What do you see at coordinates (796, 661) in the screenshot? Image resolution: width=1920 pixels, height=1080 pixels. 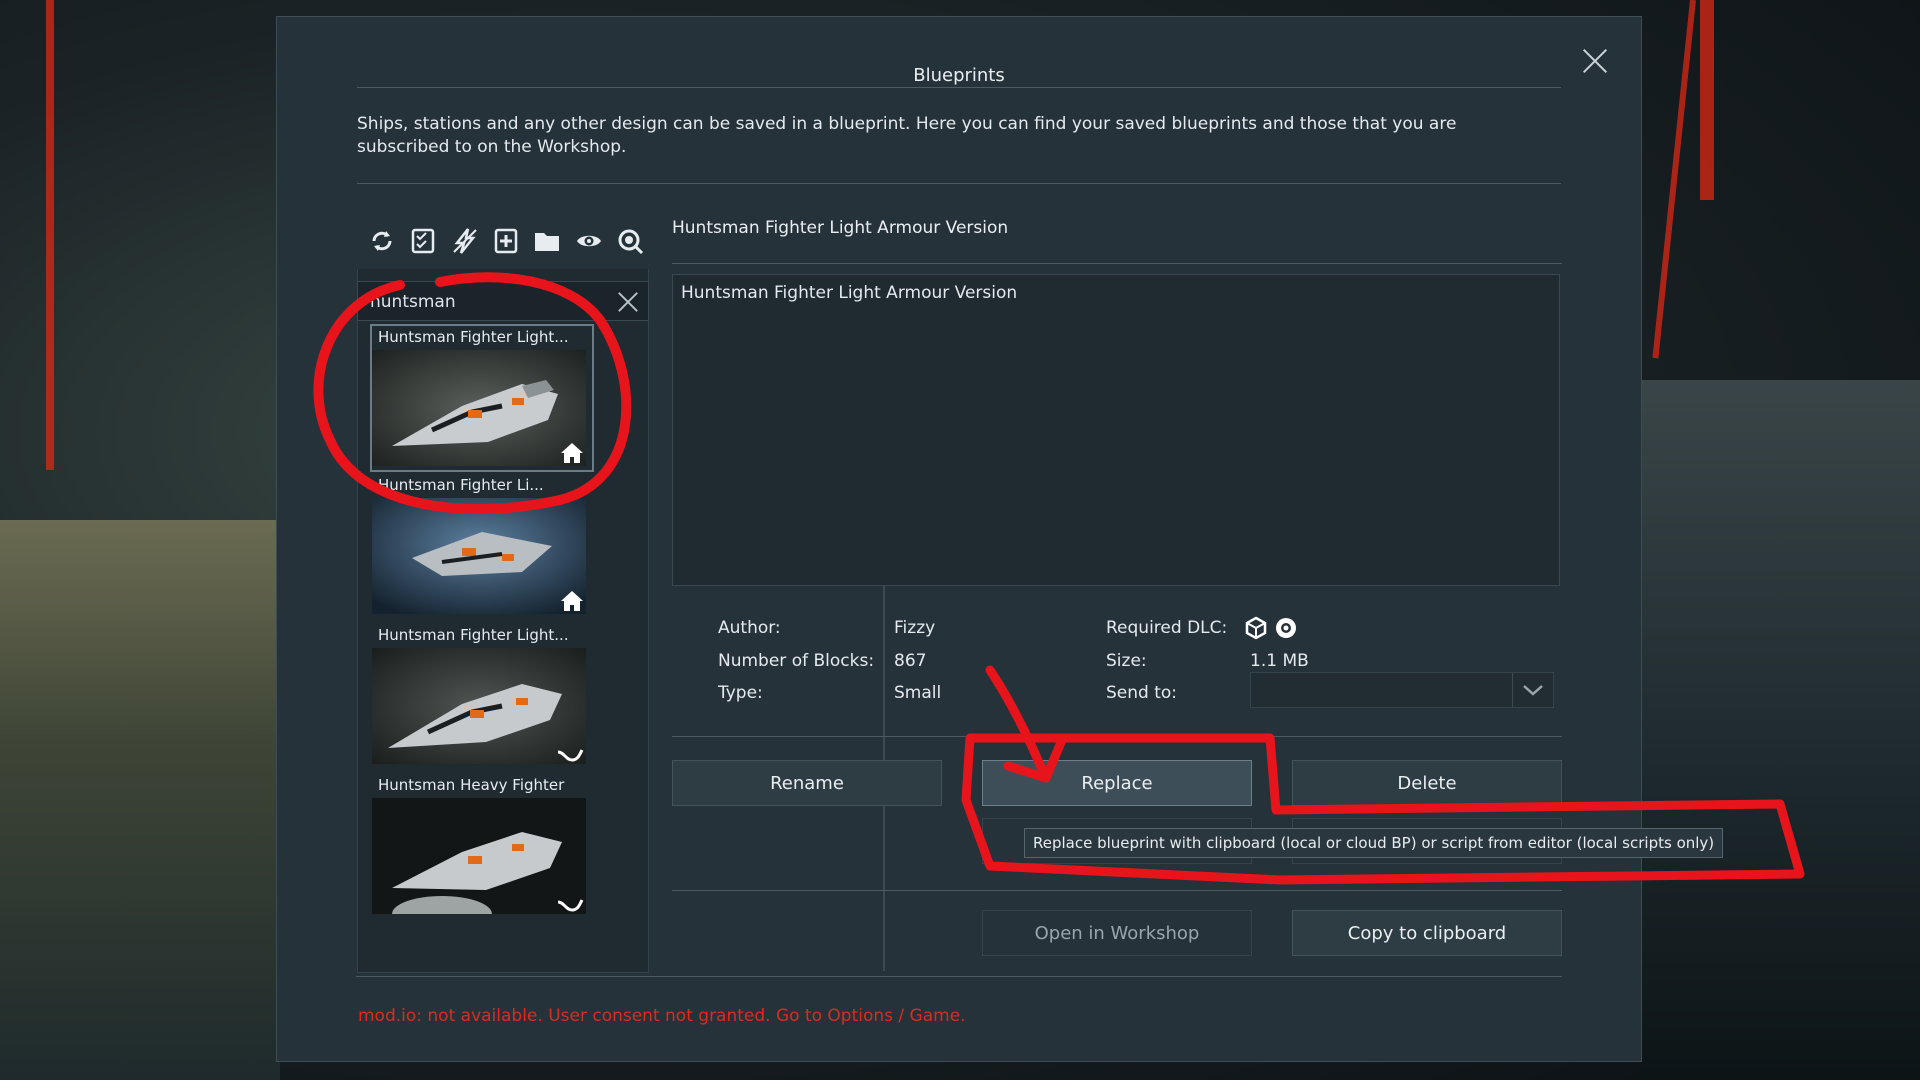 I see `blocks-label: Number of Blocks:` at bounding box center [796, 661].